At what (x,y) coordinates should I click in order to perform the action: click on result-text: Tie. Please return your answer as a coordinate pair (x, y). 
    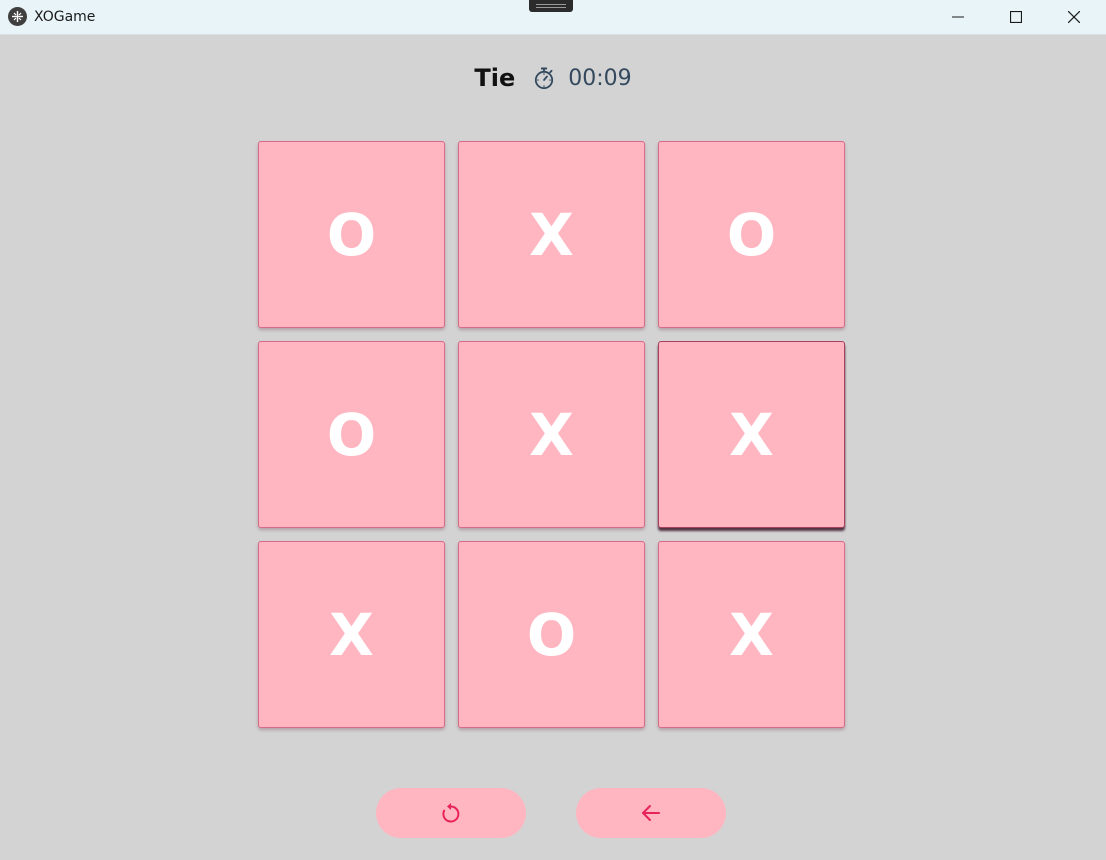
    Looking at the image, I should click on (495, 78).